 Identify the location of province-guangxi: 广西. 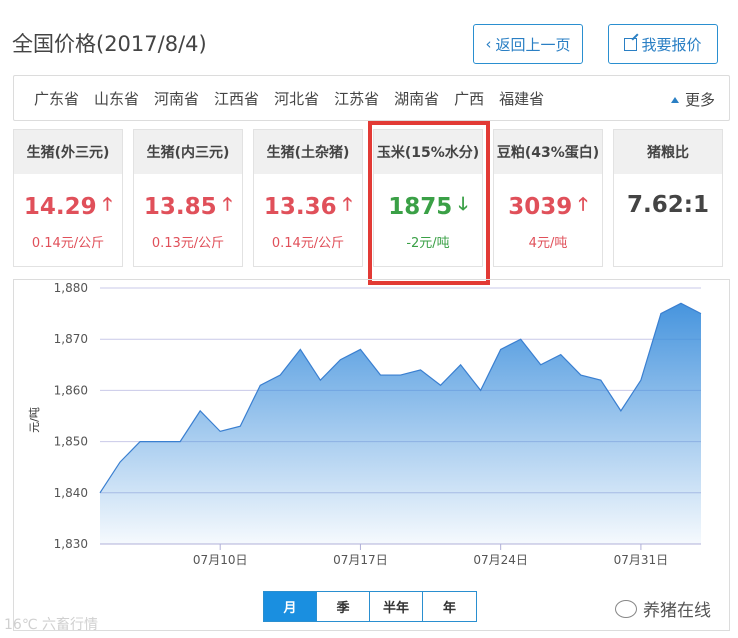
(469, 98).